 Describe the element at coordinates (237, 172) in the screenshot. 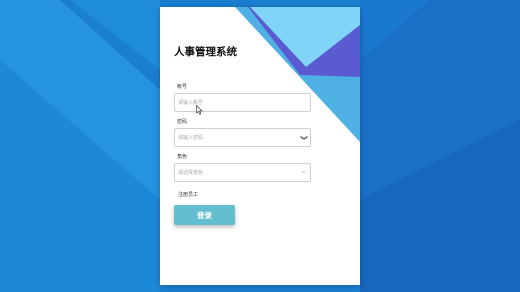

I see `role-select-input` at that location.